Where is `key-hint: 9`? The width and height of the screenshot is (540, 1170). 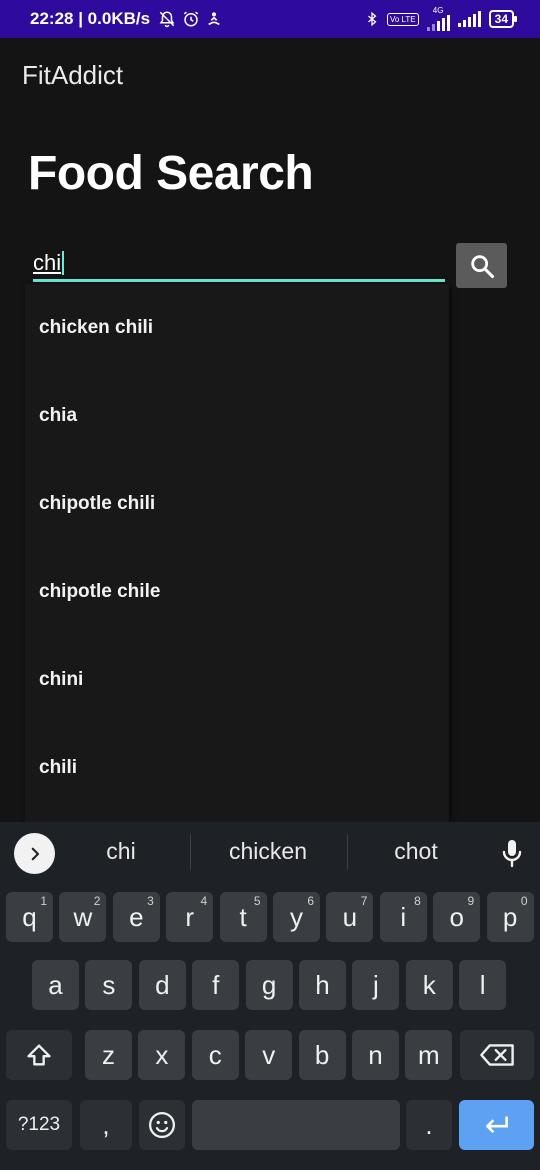
key-hint: 9 is located at coordinates (471, 901).